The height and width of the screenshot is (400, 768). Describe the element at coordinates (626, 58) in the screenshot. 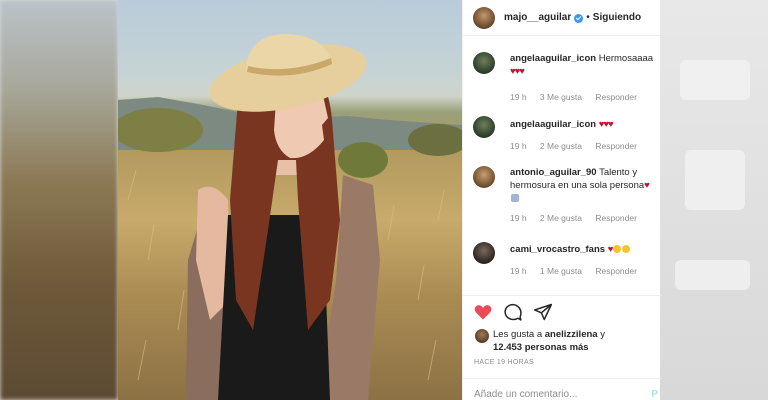

I see `comment-text: Hermosaaaa` at that location.